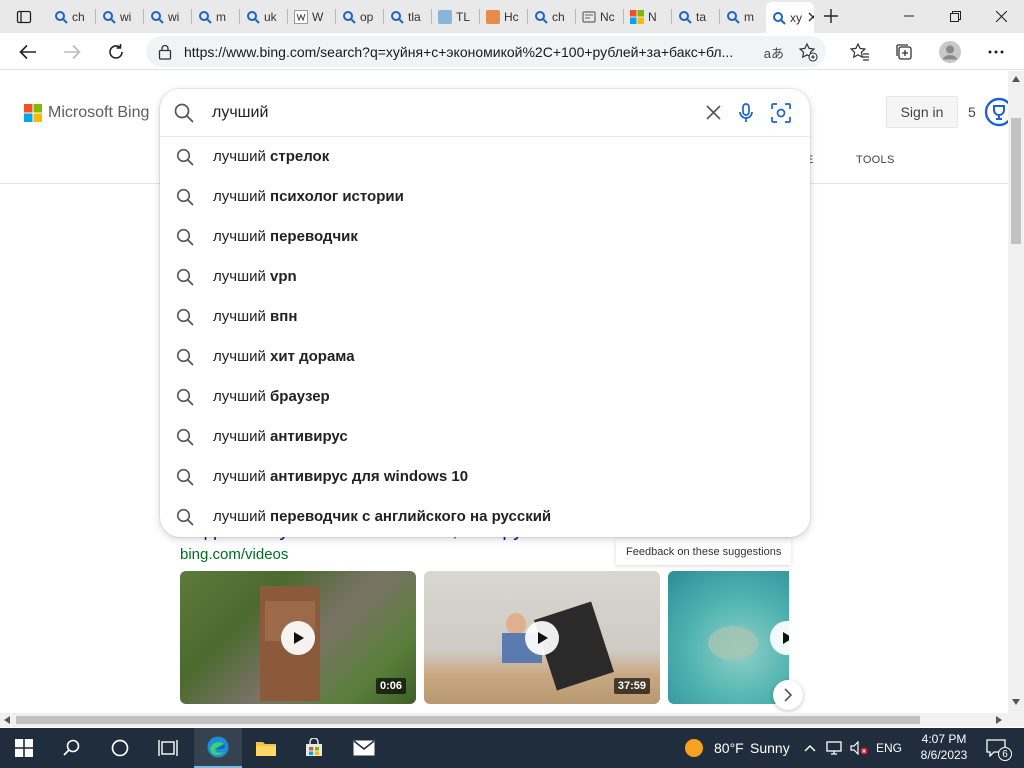  What do you see at coordinates (28, 52) in the screenshot?
I see `back-button` at bounding box center [28, 52].